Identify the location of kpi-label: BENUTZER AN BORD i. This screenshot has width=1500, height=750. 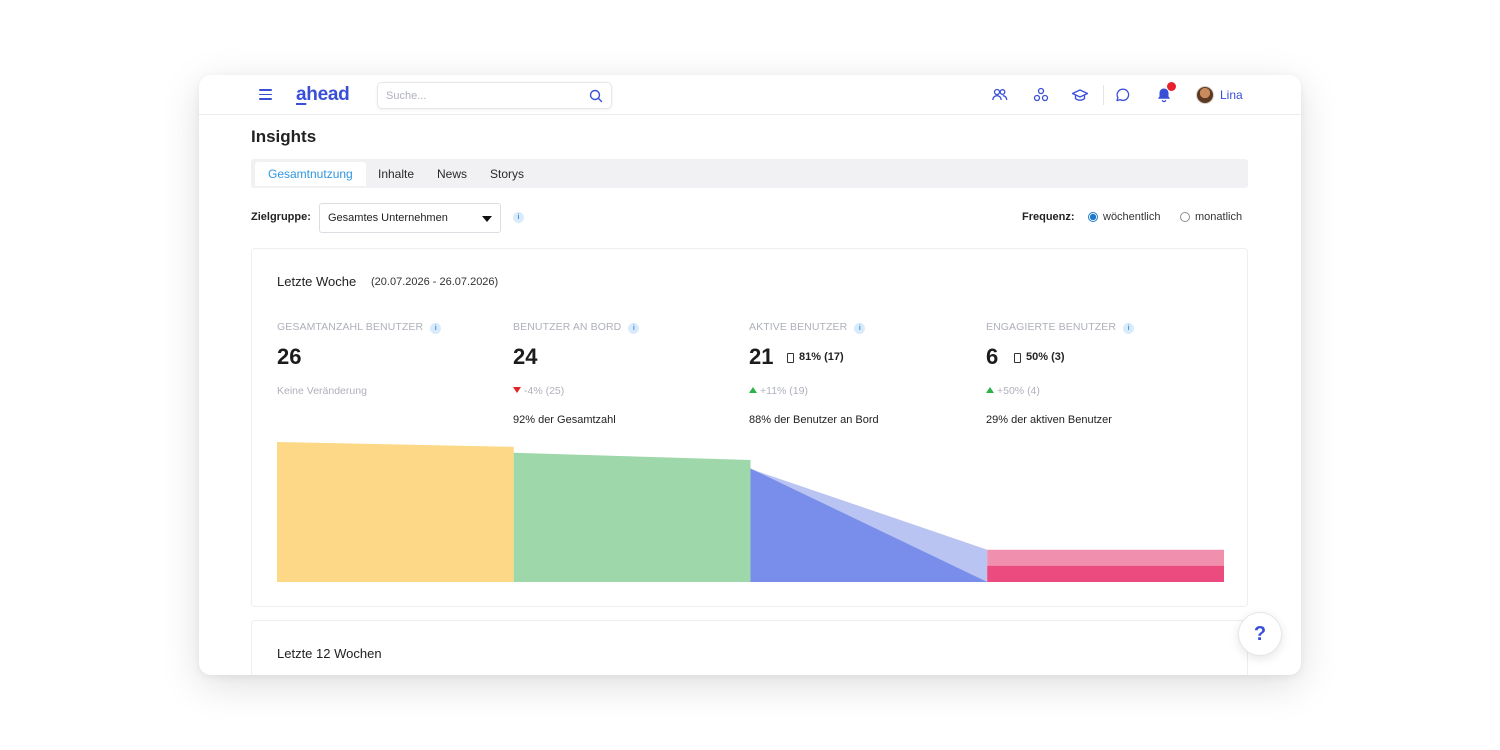
(576, 327).